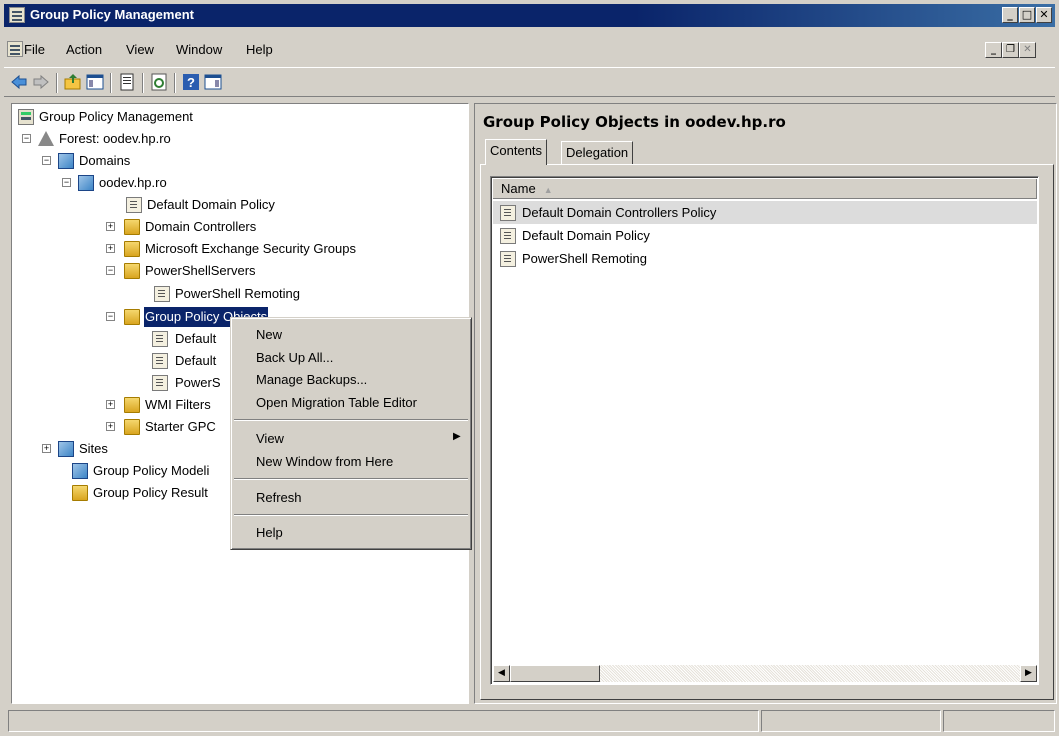  What do you see at coordinates (46, 138) in the screenshot?
I see `forest-icon` at bounding box center [46, 138].